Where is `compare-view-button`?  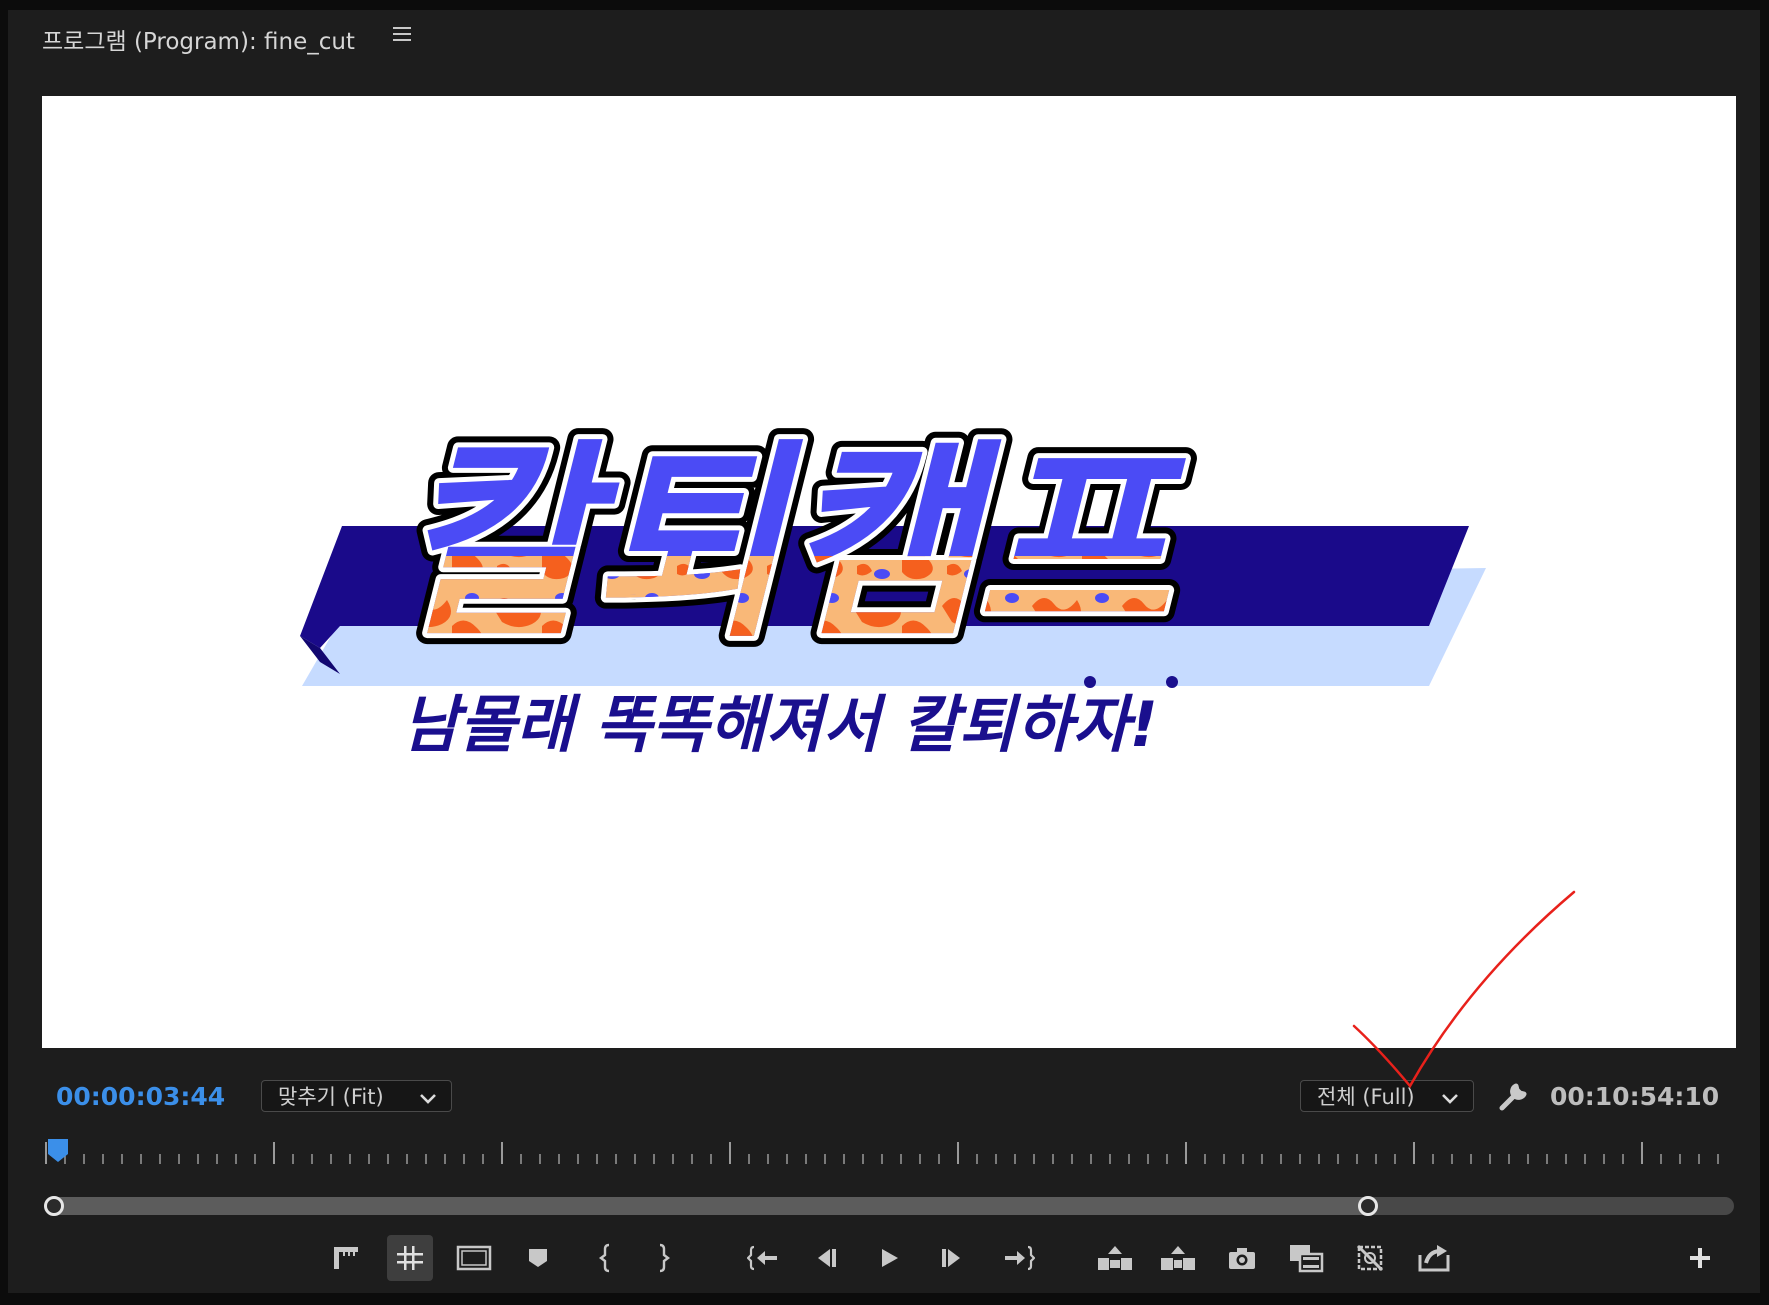
compare-view-button is located at coordinates (1306, 1258).